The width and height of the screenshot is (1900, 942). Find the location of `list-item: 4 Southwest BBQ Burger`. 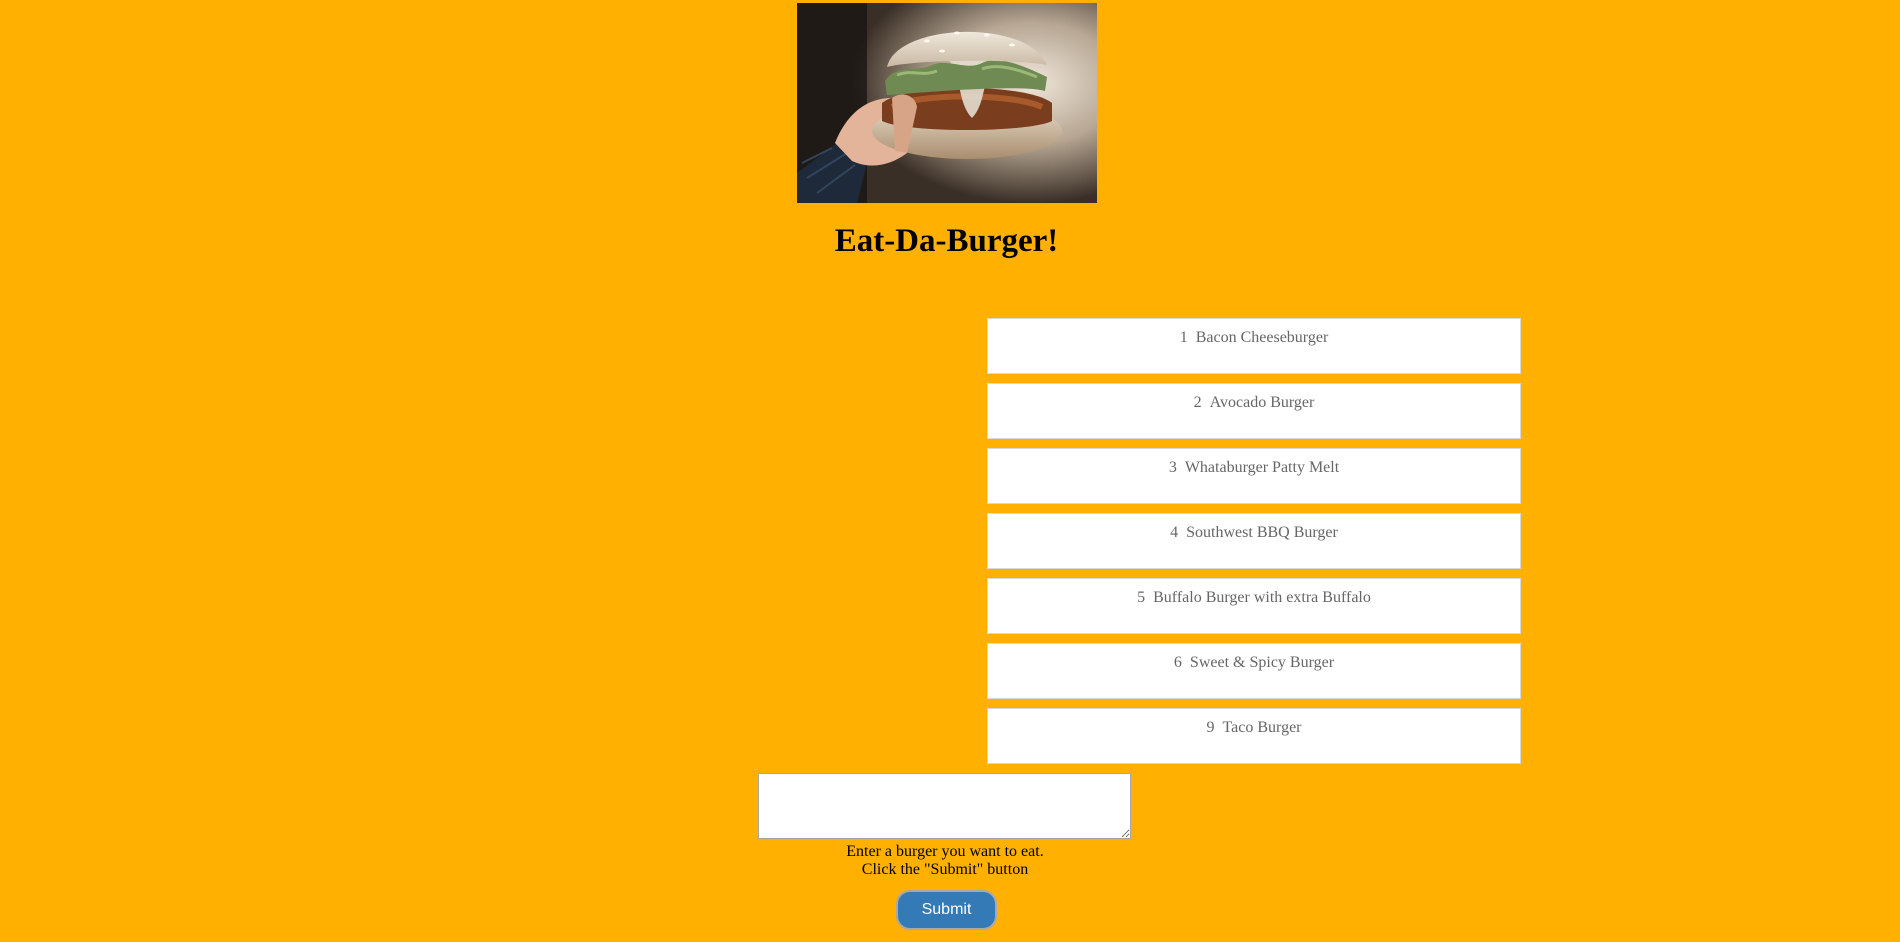

list-item: 4 Southwest BBQ Burger is located at coordinates (1254, 541).